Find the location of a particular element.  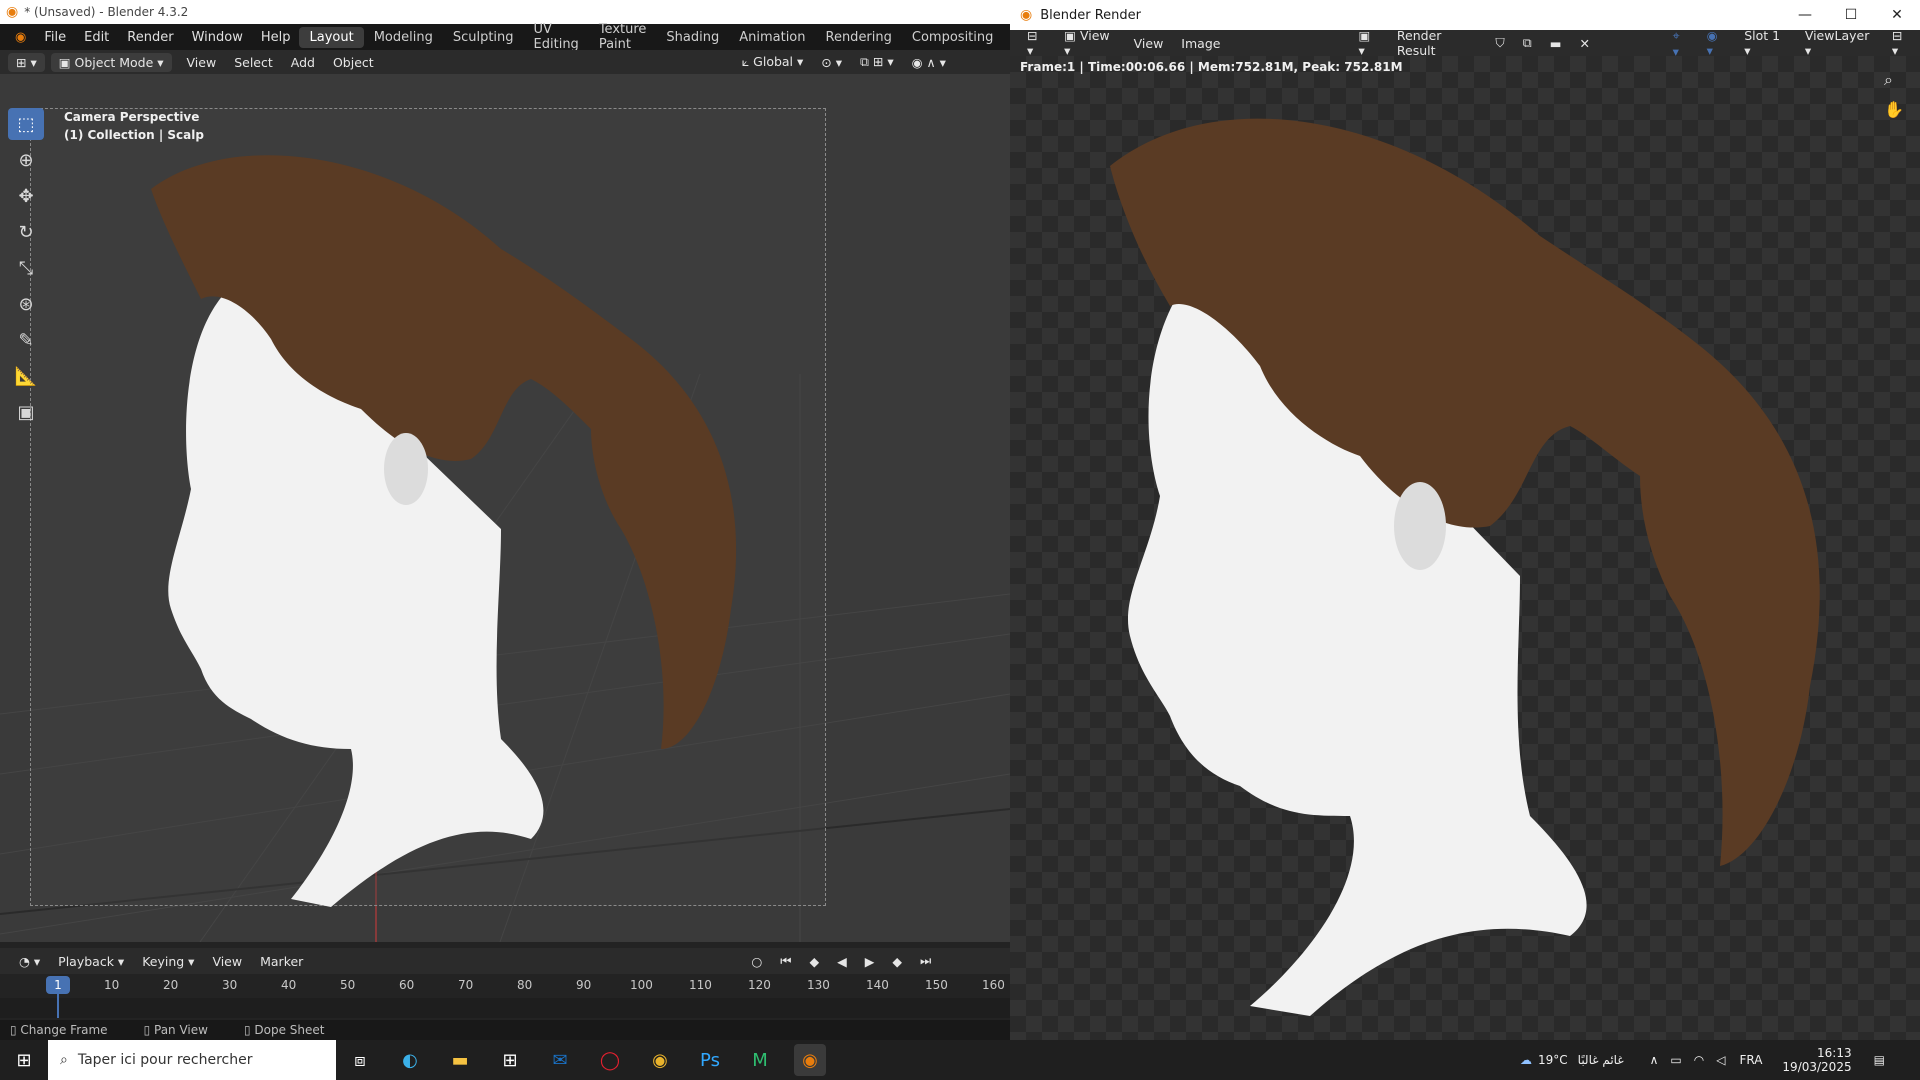

pan-hand-icon: ✋ is located at coordinates (1894, 109).